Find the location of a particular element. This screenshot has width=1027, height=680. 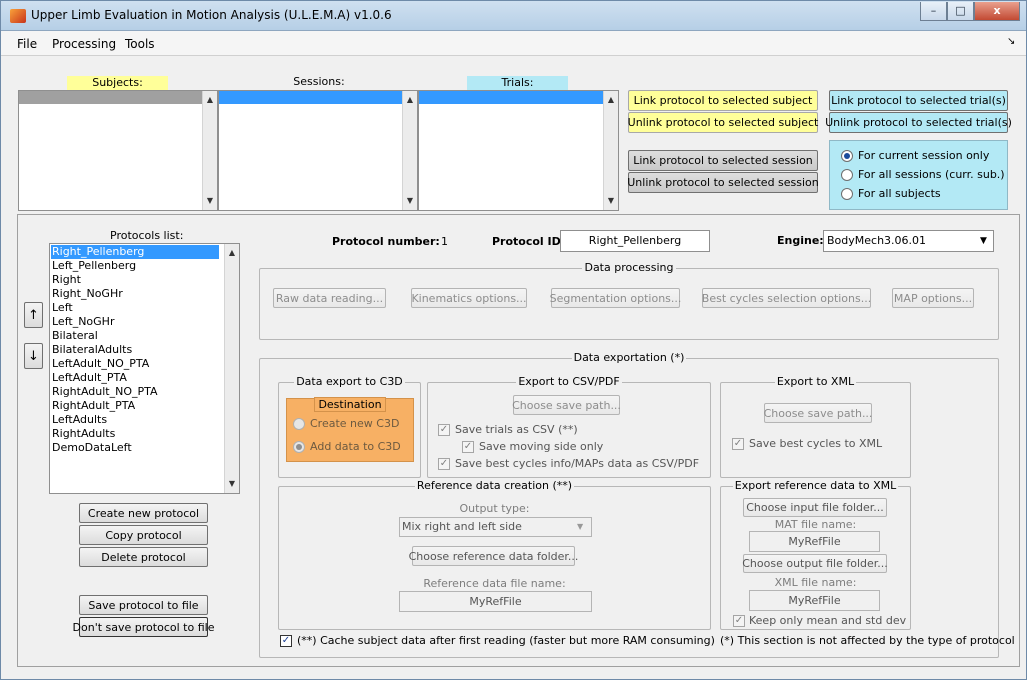

sessions-selected-row is located at coordinates (310, 97).